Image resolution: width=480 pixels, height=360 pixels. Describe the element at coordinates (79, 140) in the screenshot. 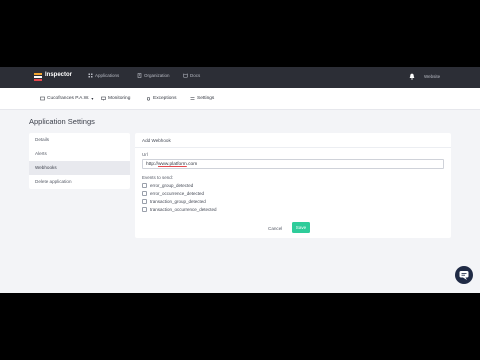

I see `sidebar-item-details: Details` at that location.